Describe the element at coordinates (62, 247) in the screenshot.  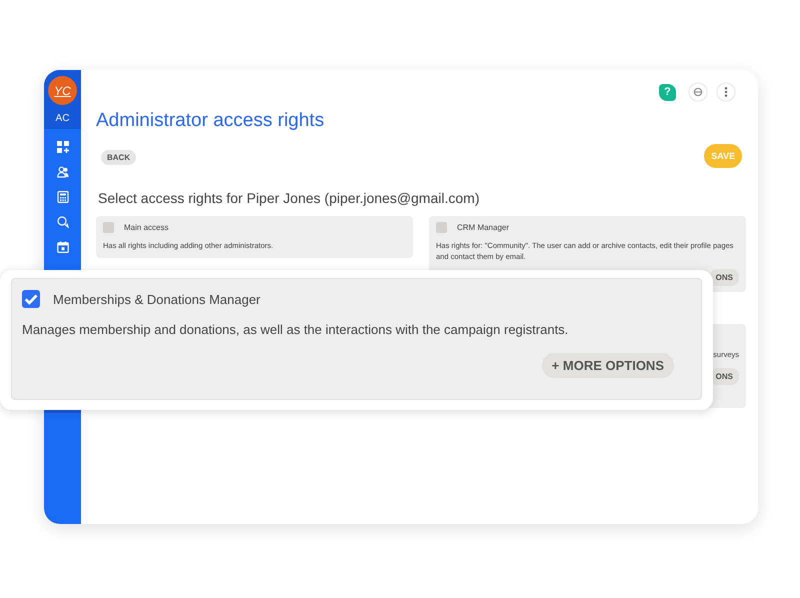
I see `calendar-icon` at that location.